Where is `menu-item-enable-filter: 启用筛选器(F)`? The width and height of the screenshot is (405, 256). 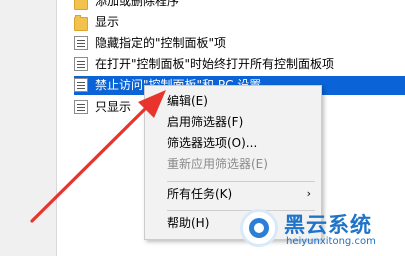
menu-item-enable-filter: 启用筛选器(F) is located at coordinates (233, 122).